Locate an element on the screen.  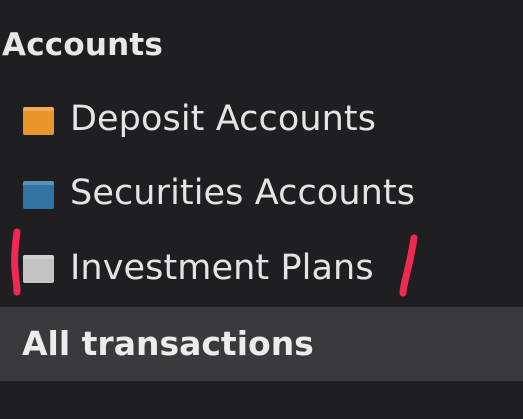
account-item-label: Deposit Accounts is located at coordinates (223, 119).